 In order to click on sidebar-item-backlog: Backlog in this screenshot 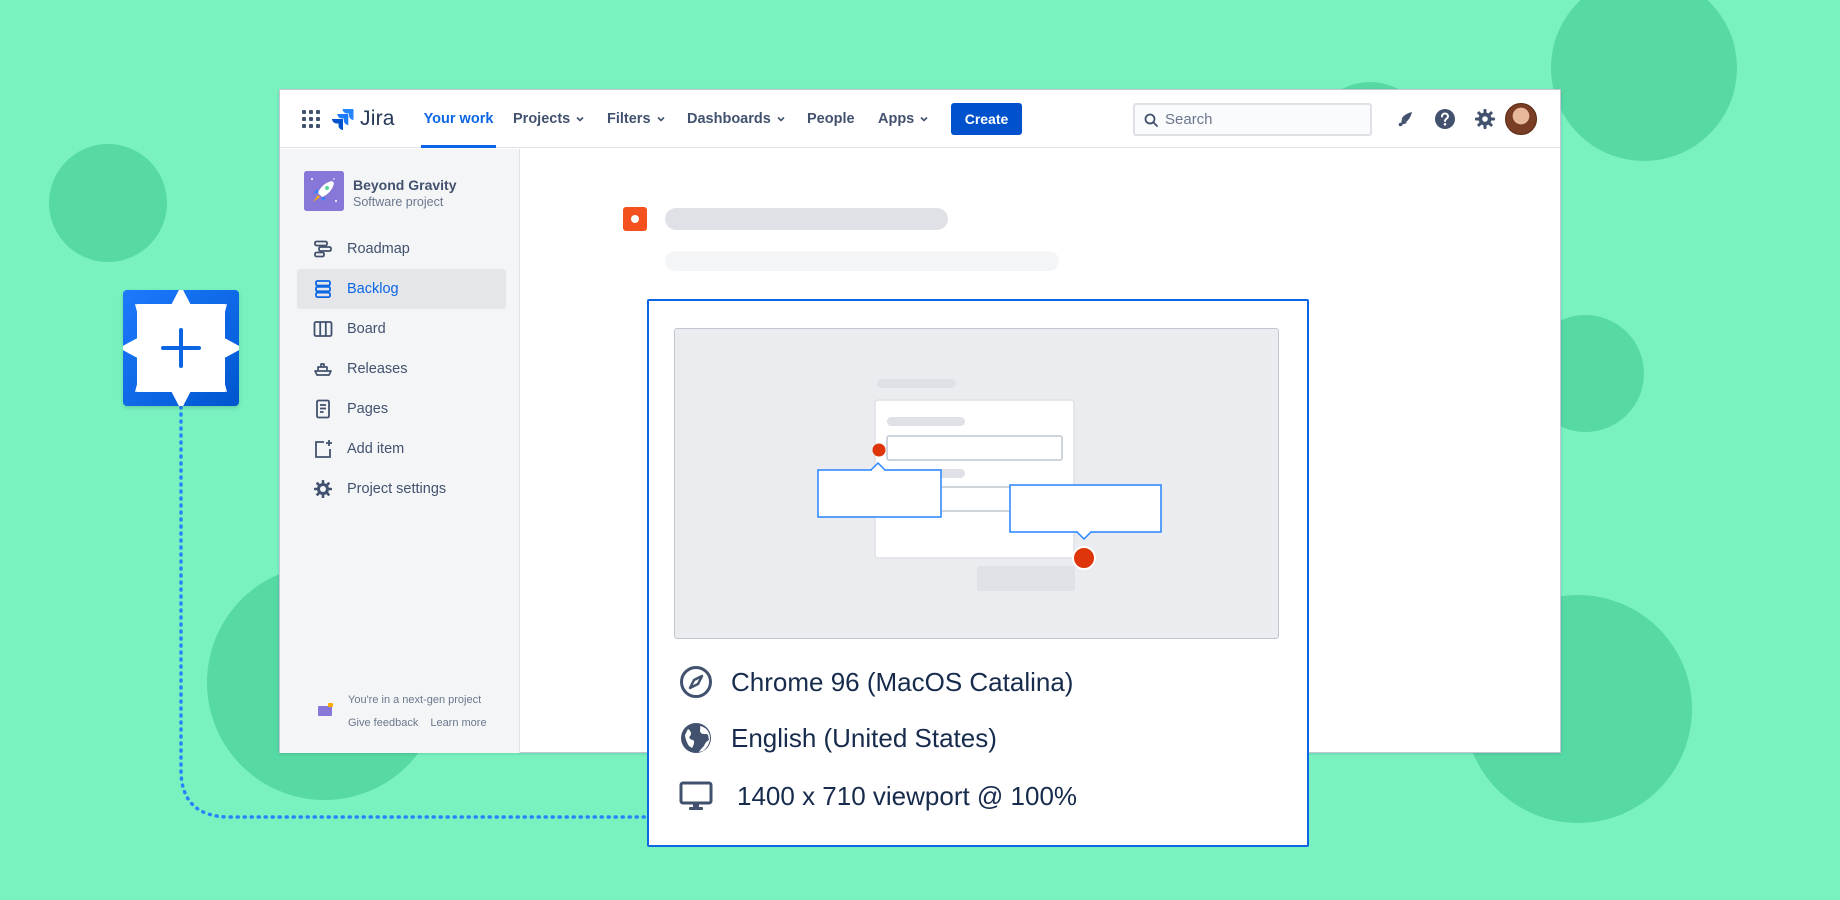, I will do `click(401, 289)`.